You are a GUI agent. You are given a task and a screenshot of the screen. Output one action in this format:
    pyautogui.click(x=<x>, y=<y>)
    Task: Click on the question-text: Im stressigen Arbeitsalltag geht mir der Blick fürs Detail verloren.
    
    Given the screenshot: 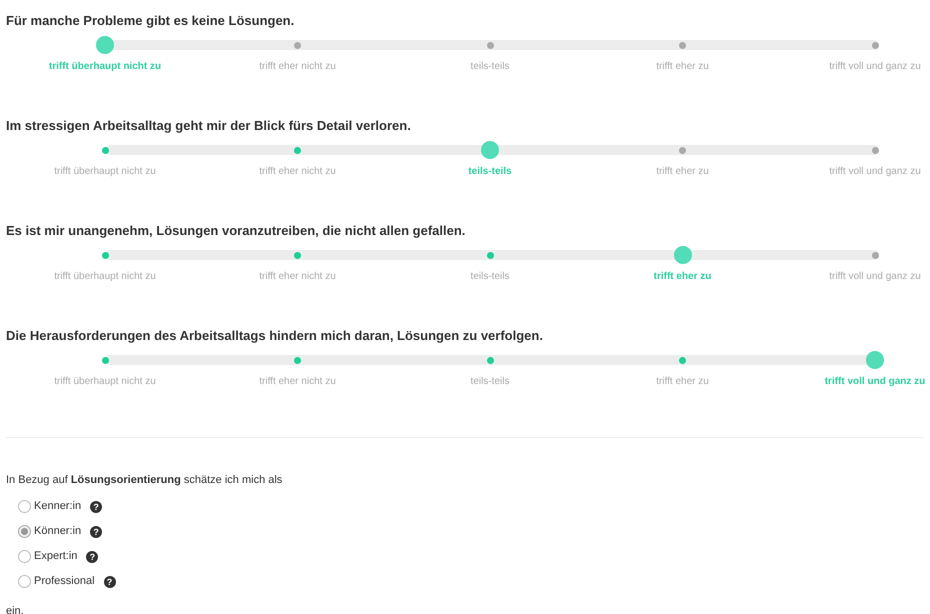 What is the action you would take?
    pyautogui.click(x=208, y=125)
    